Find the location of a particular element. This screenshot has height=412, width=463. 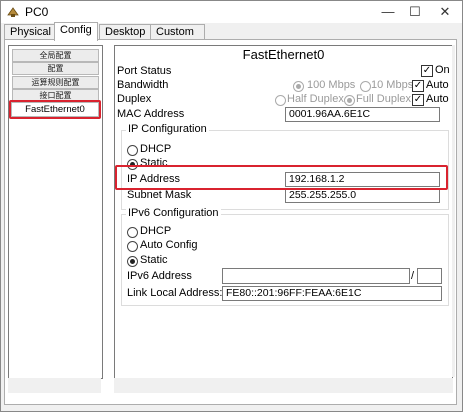

sidebar-item-settings: 配置 is located at coordinates (55, 68).